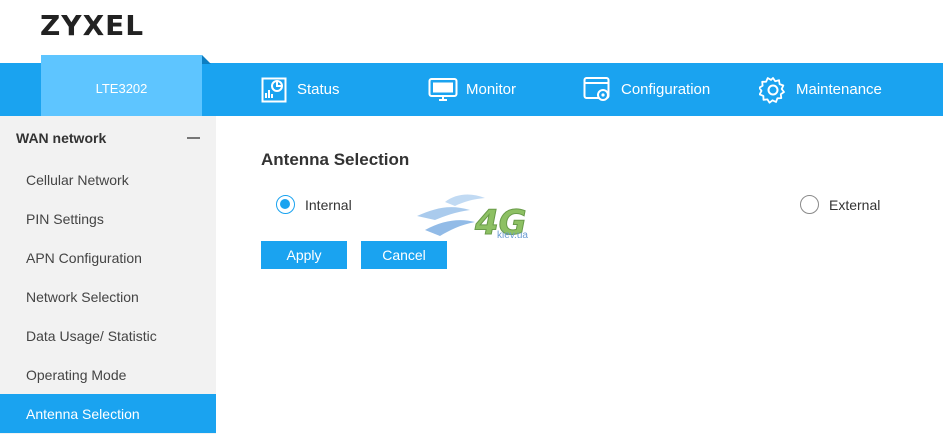 This screenshot has width=943, height=434. Describe the element at coordinates (65, 218) in the screenshot. I see `sidebar-item-label: PIN Settings` at that location.